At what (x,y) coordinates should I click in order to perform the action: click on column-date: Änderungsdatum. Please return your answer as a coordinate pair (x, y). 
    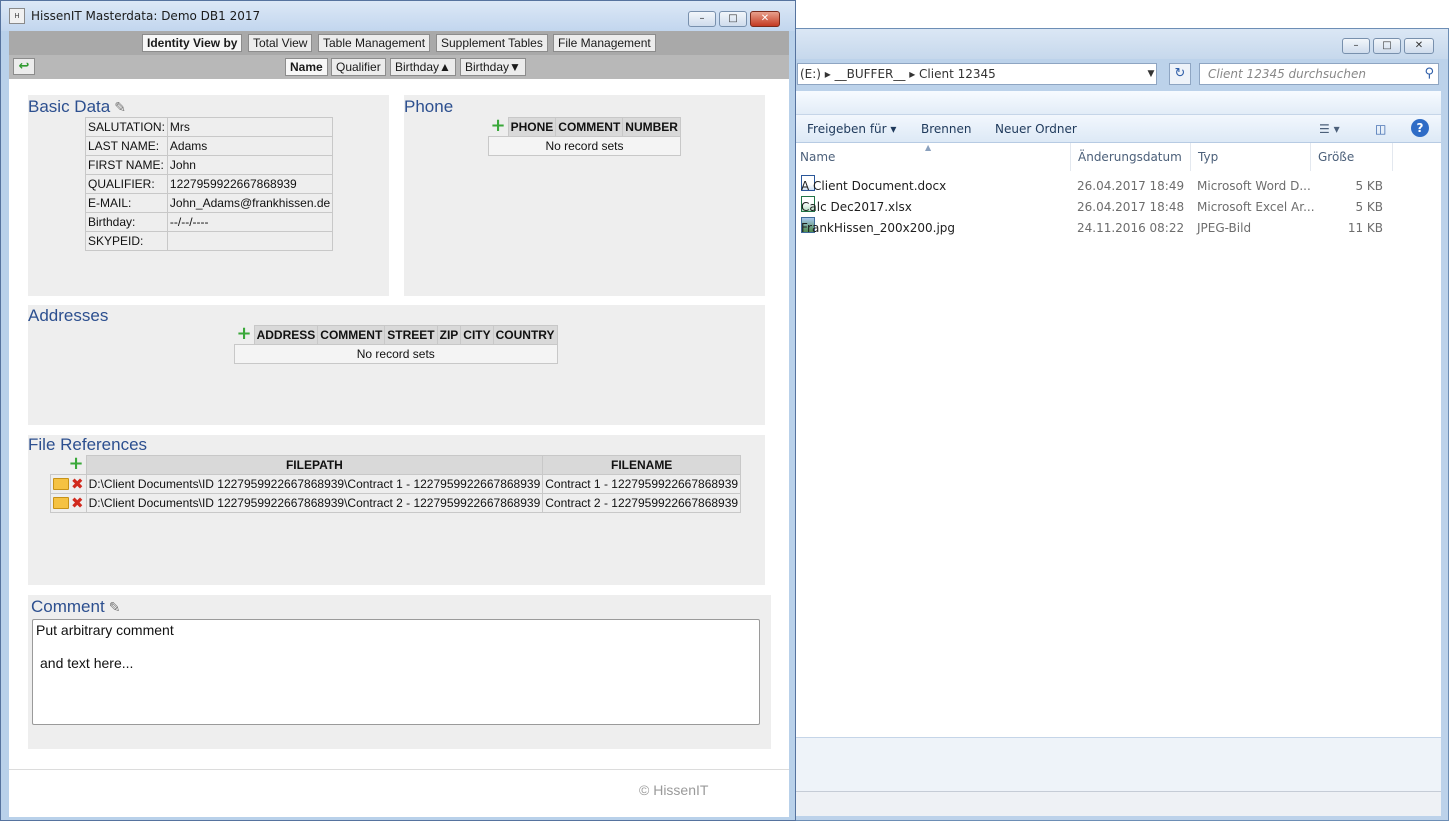
    Looking at the image, I should click on (1132, 157).